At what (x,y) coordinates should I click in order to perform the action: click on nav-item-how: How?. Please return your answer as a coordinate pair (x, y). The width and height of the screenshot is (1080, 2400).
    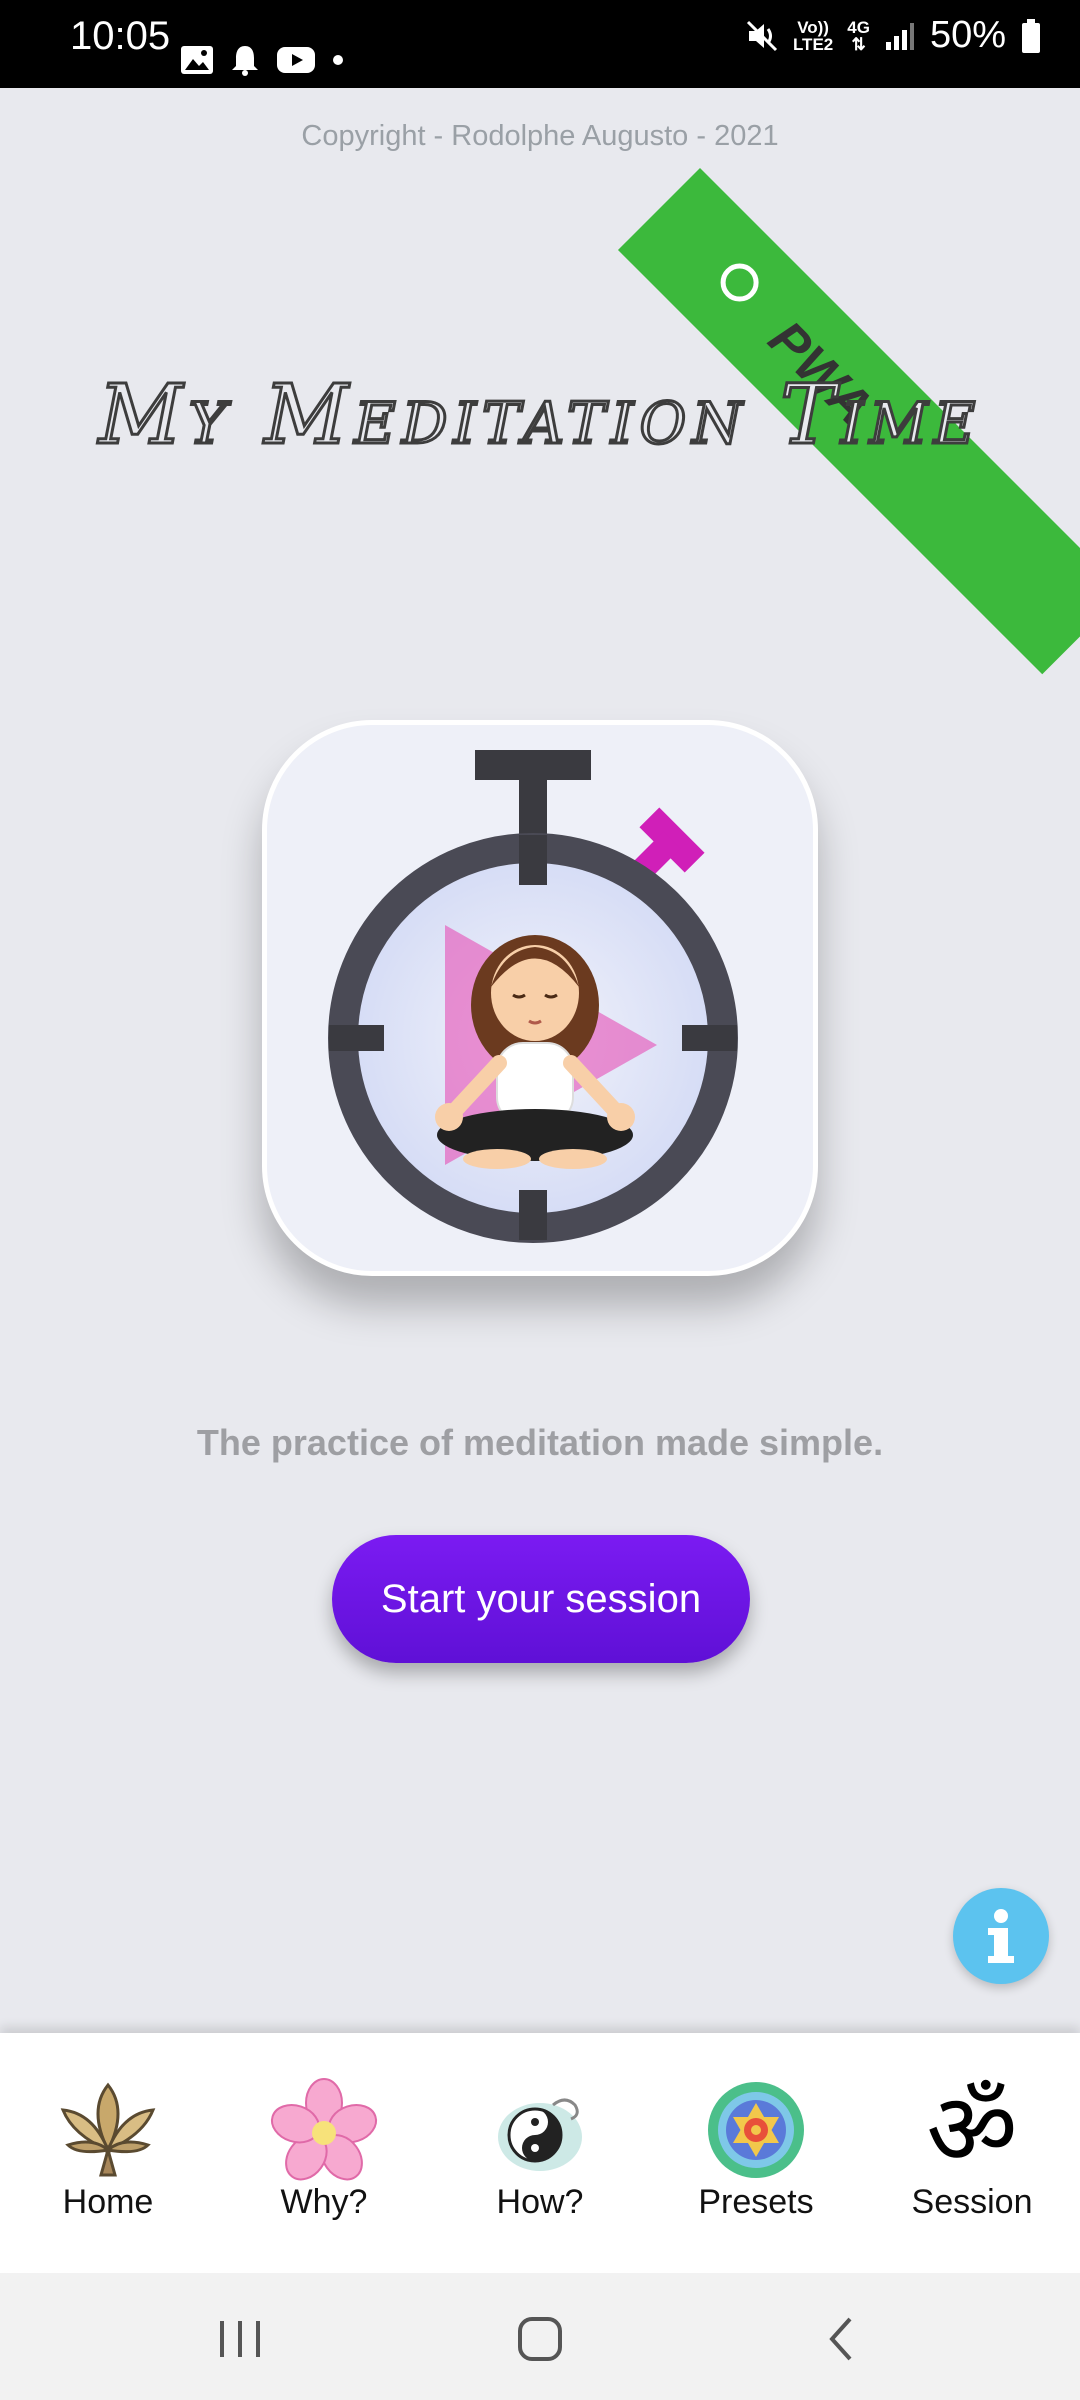
    Looking at the image, I should click on (540, 2153).